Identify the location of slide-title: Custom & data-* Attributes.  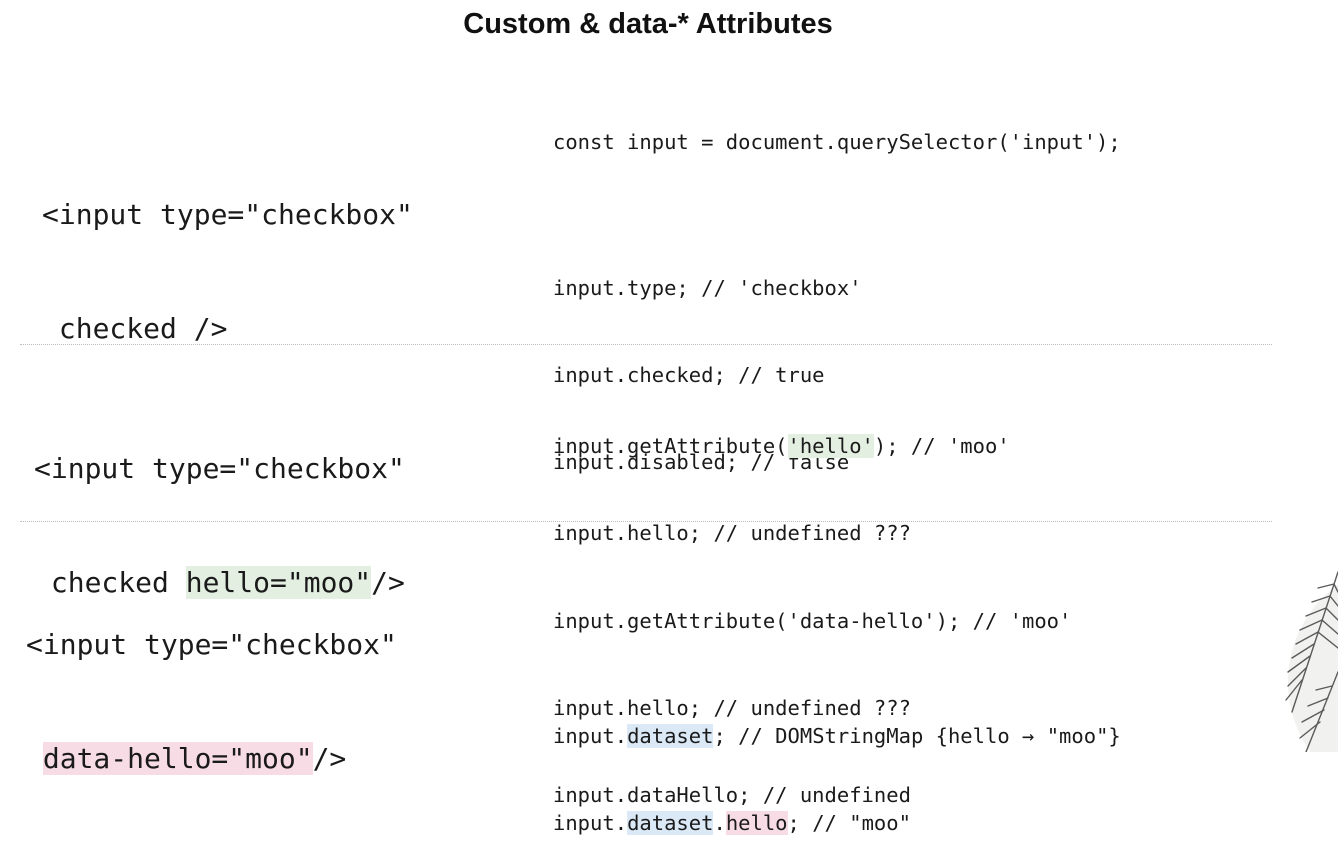
(648, 24).